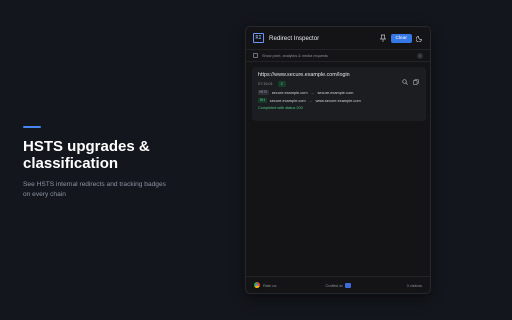 This screenshot has width=512, height=320. I want to click on popup-header: RI Redirect Inspector Clear, so click(338, 38).